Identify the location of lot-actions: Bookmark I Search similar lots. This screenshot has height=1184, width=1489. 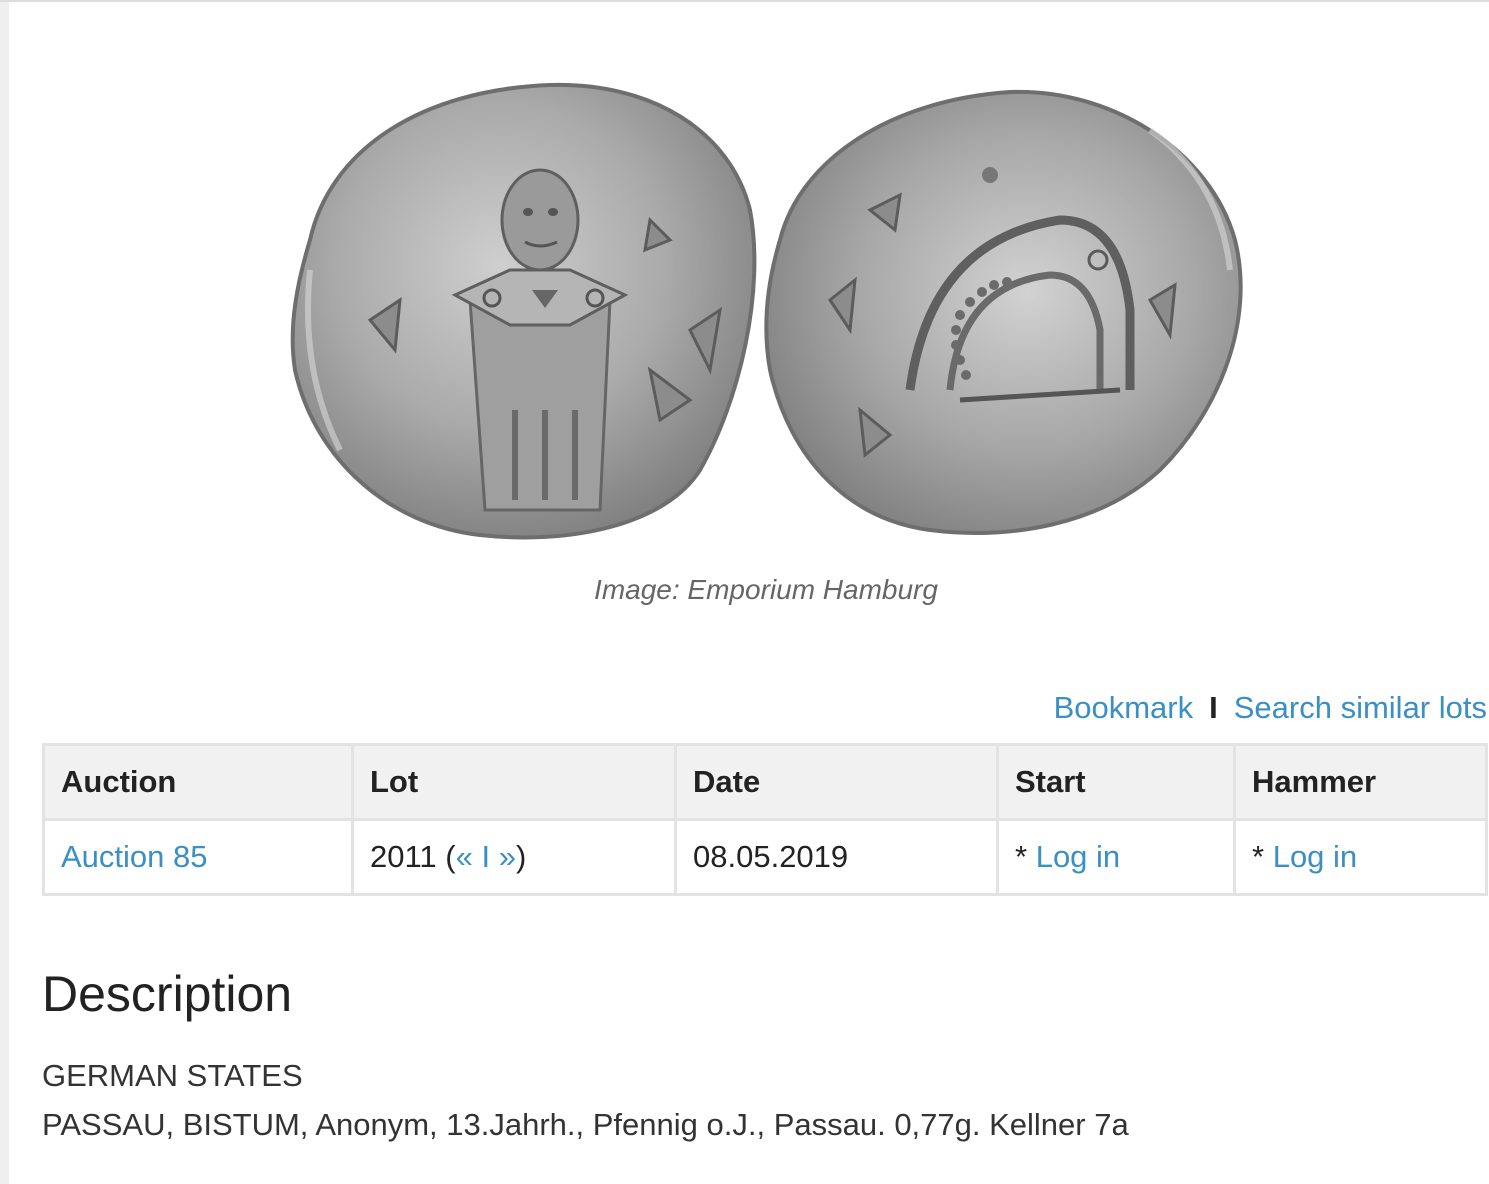
(1270, 708).